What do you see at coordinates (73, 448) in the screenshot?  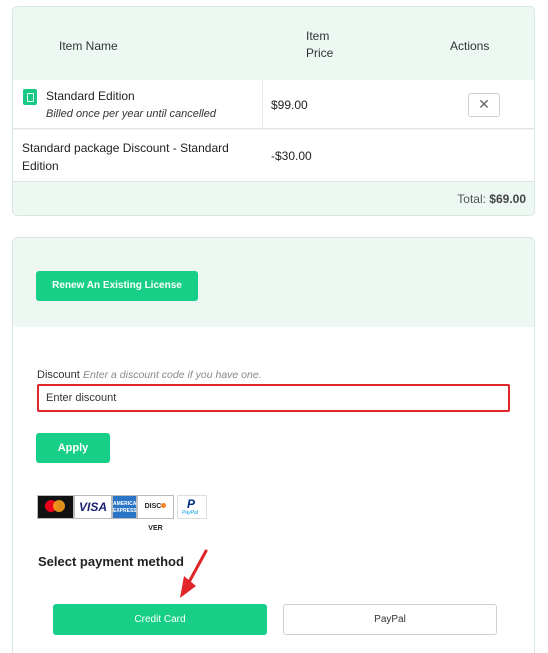 I see `apply-discount-button: Apply` at bounding box center [73, 448].